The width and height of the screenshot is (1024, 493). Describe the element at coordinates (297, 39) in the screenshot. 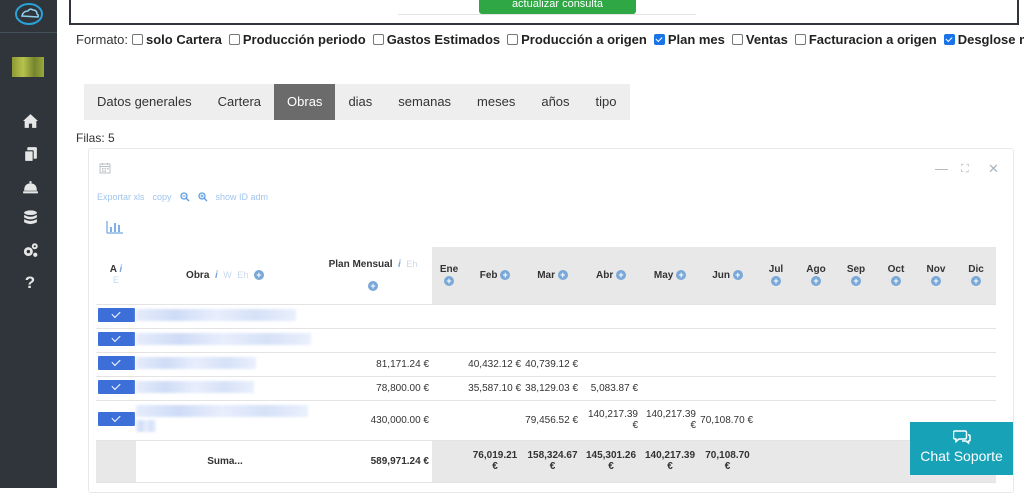

I see `option-produccion-periodo: Producción periodo` at that location.